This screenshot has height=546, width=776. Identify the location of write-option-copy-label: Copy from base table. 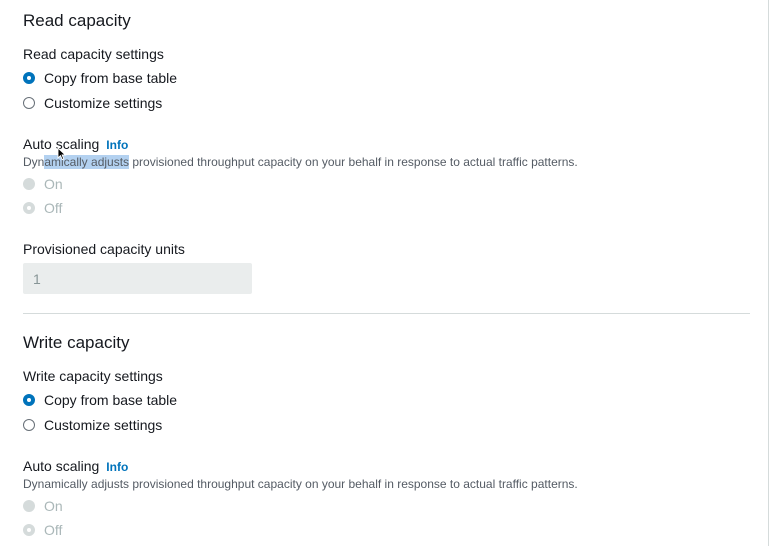
(111, 400).